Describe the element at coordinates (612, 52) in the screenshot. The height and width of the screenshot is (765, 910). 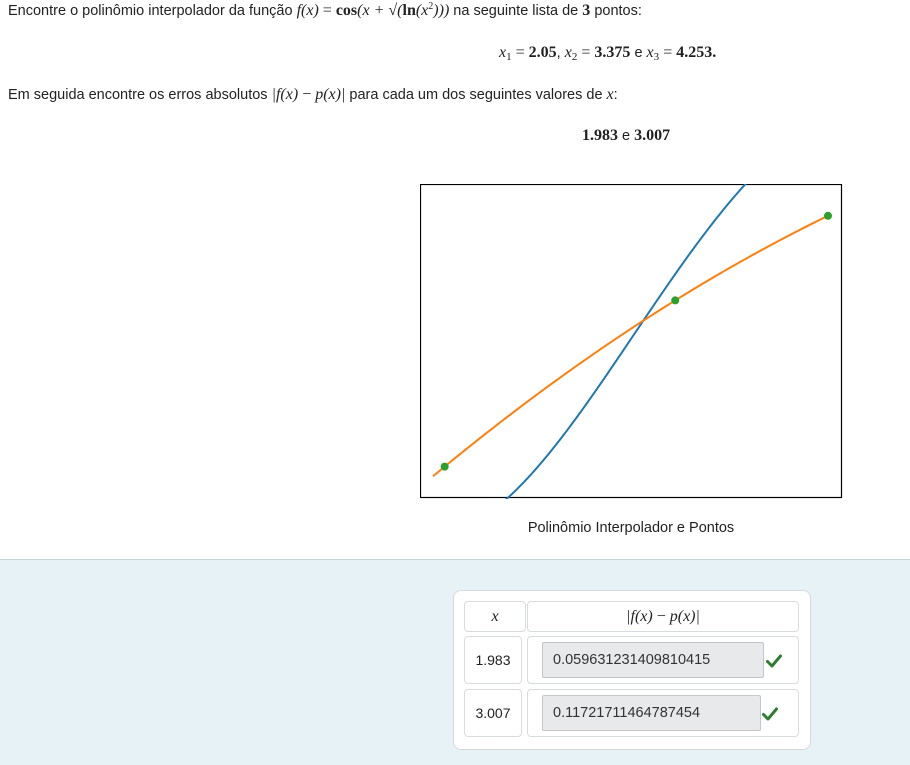
I see `point-x2: 3.375` at that location.